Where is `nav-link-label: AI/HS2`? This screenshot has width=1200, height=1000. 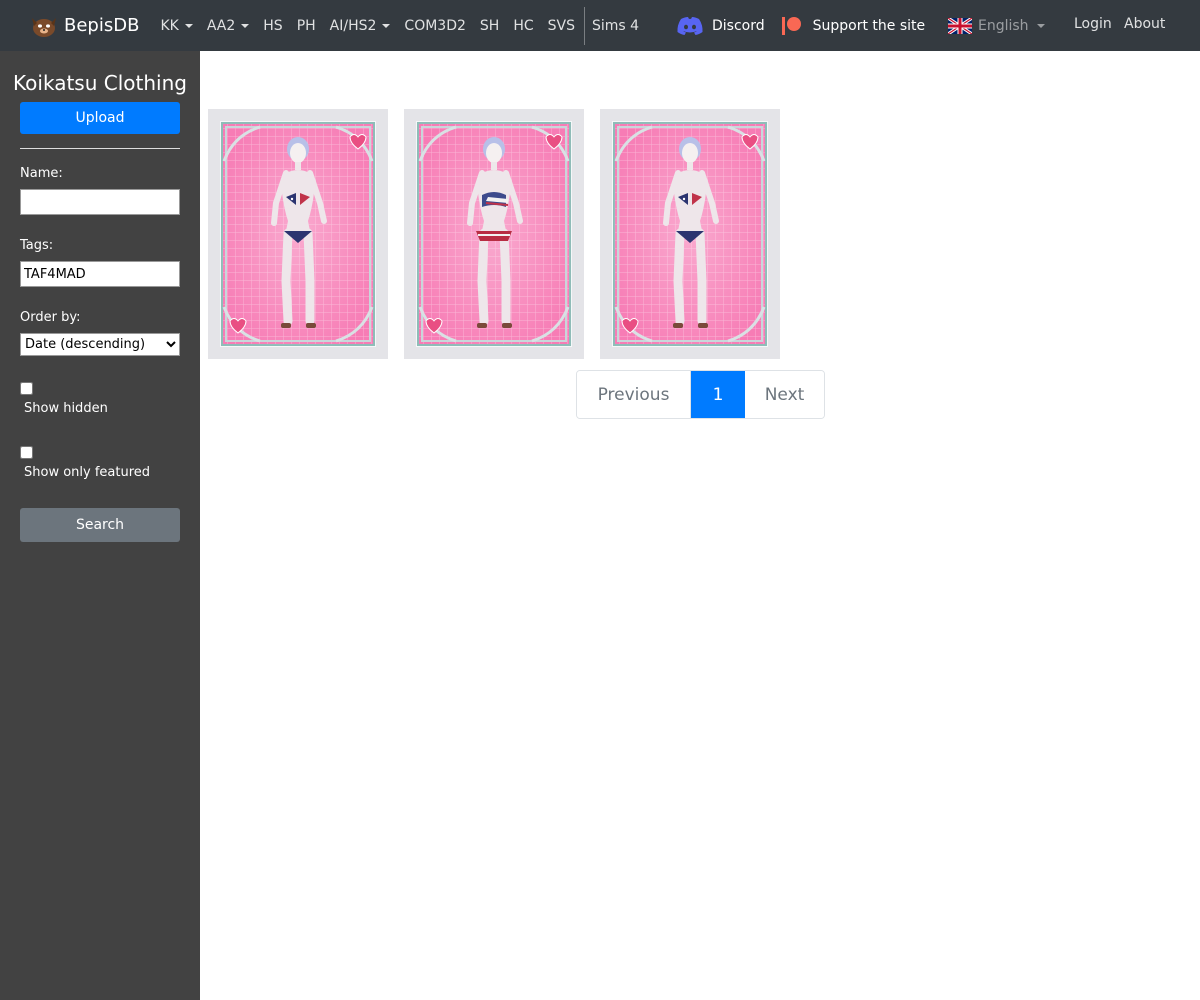 nav-link-label: AI/HS2 is located at coordinates (353, 25).